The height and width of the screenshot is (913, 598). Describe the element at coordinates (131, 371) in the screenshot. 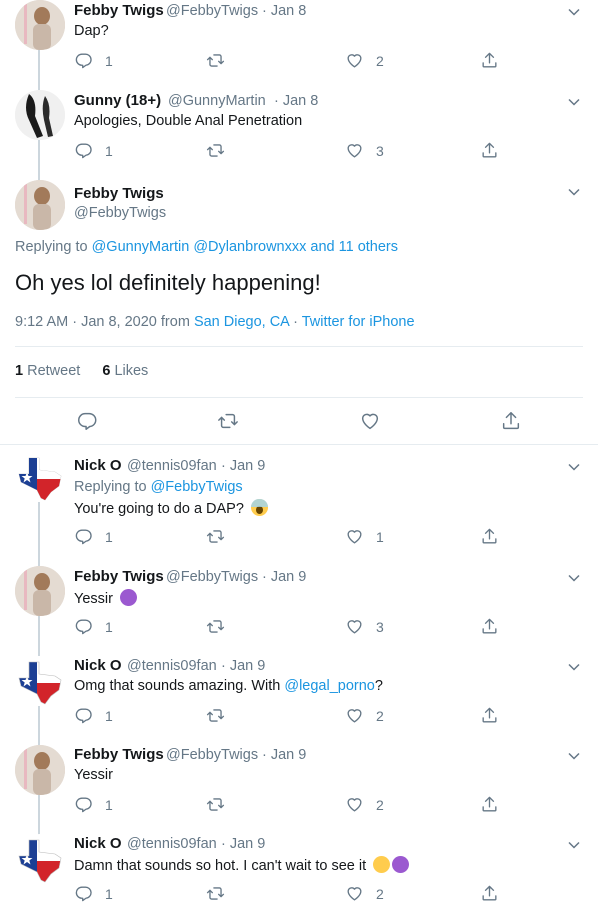

I see `likes-label: Likes` at that location.